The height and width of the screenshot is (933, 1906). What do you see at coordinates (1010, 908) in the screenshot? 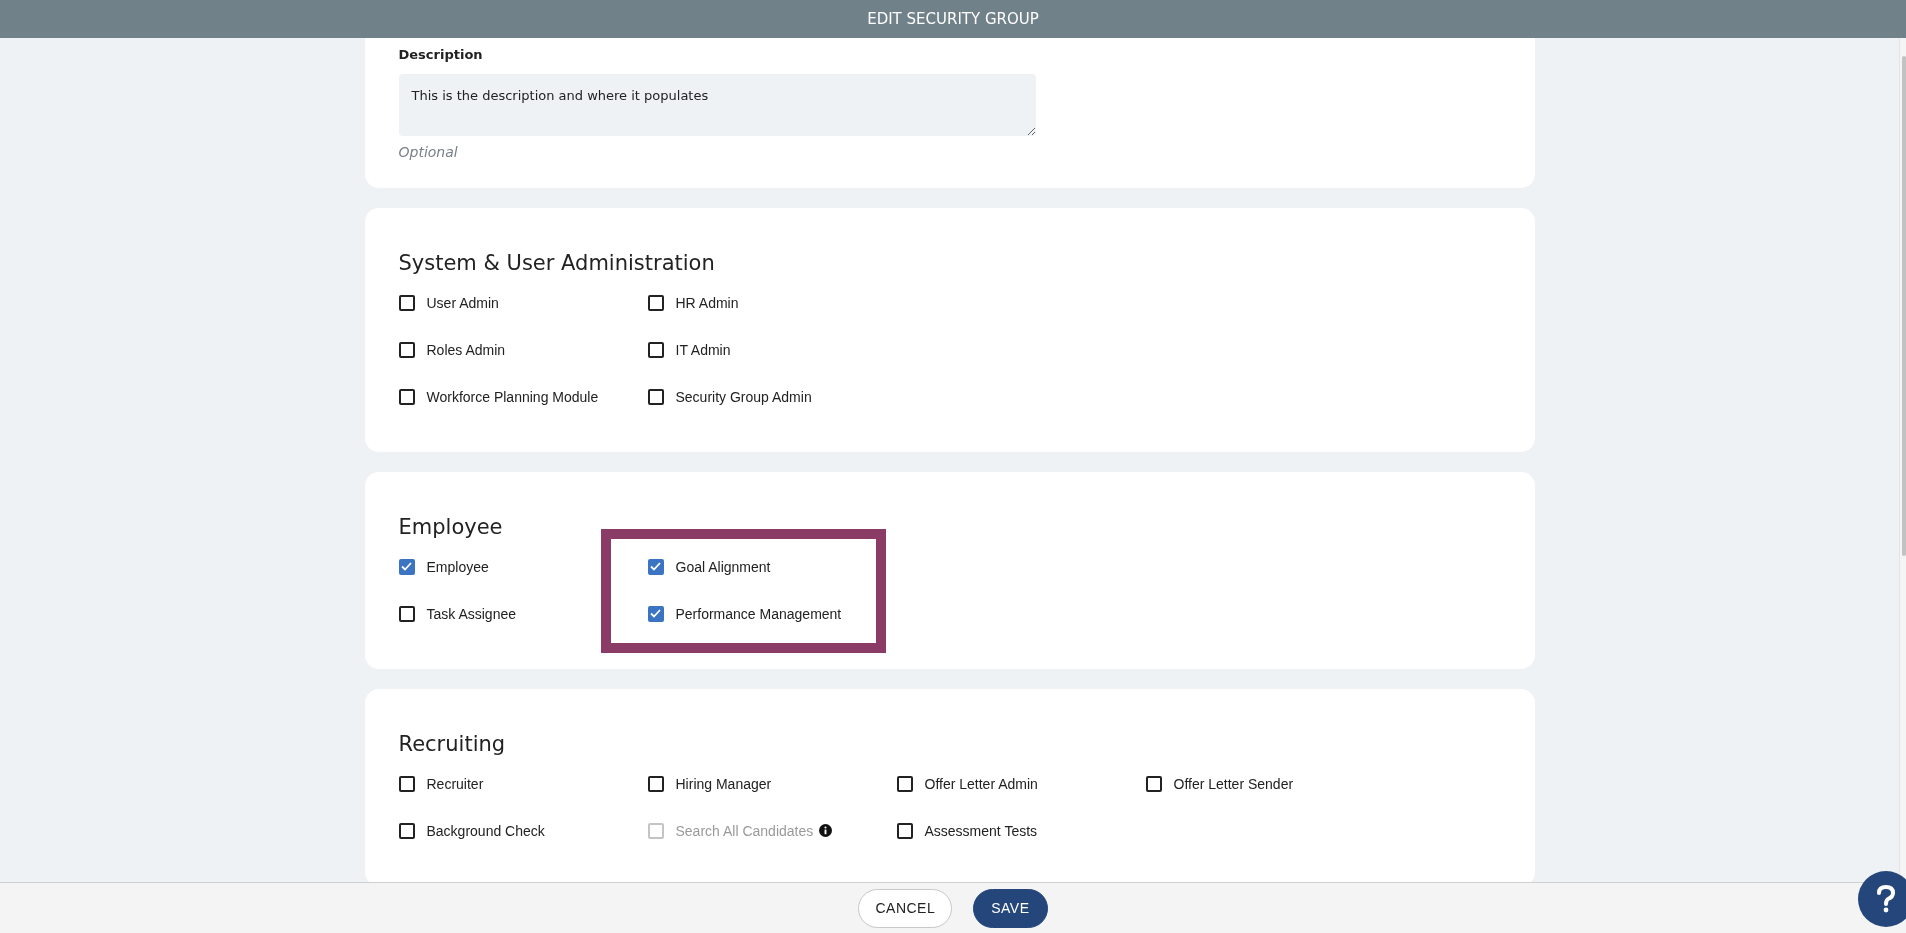
I see `save-button: SAVE` at bounding box center [1010, 908].